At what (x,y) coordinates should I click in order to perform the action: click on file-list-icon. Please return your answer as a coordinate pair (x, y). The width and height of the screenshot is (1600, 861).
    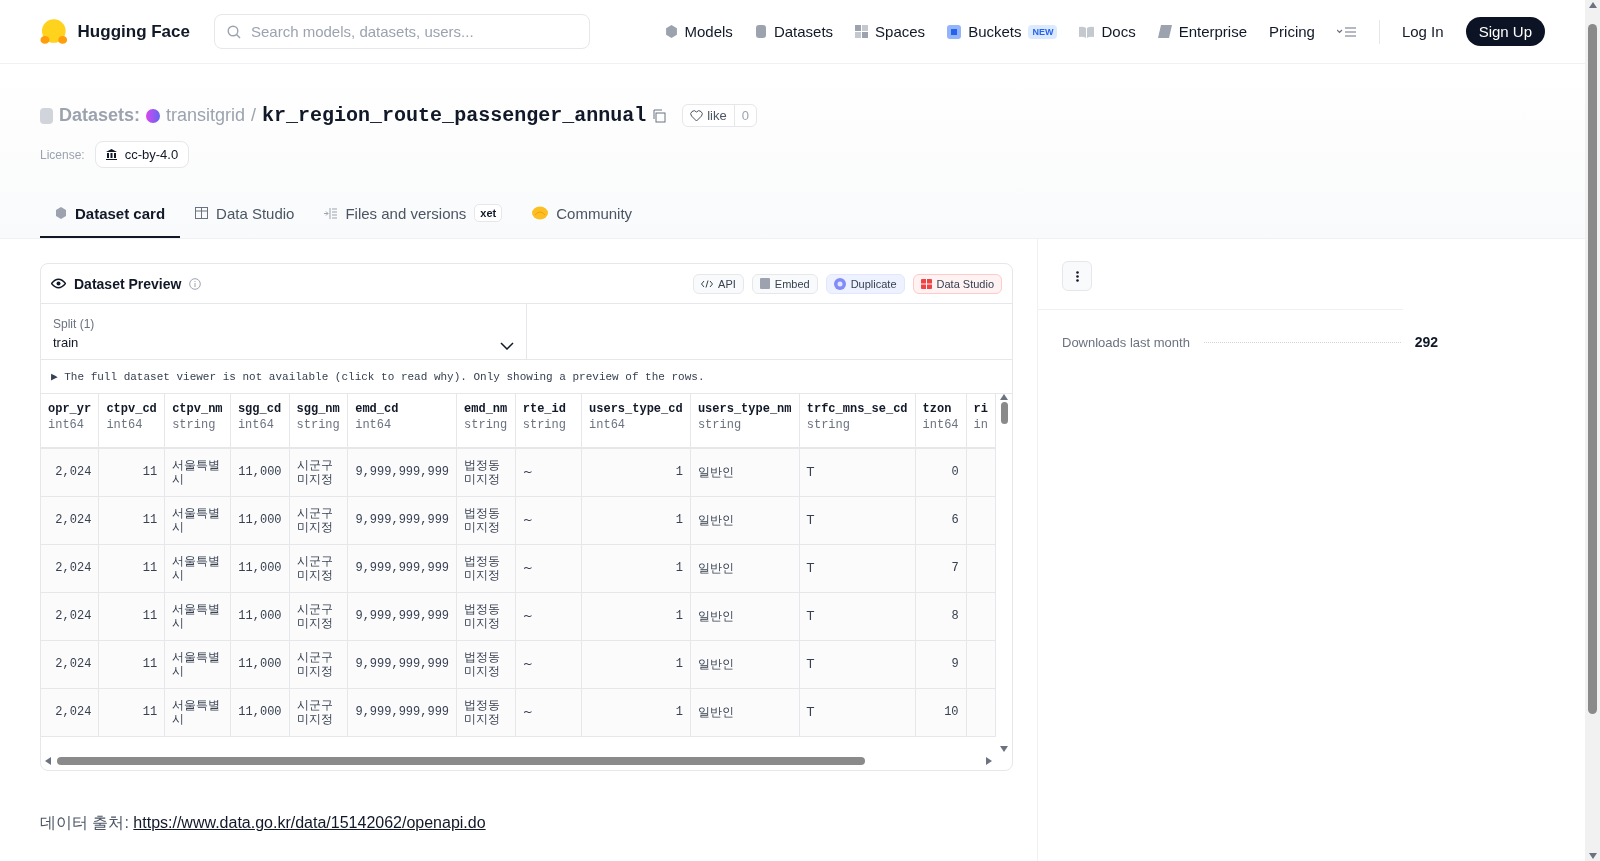
    Looking at the image, I should click on (331, 213).